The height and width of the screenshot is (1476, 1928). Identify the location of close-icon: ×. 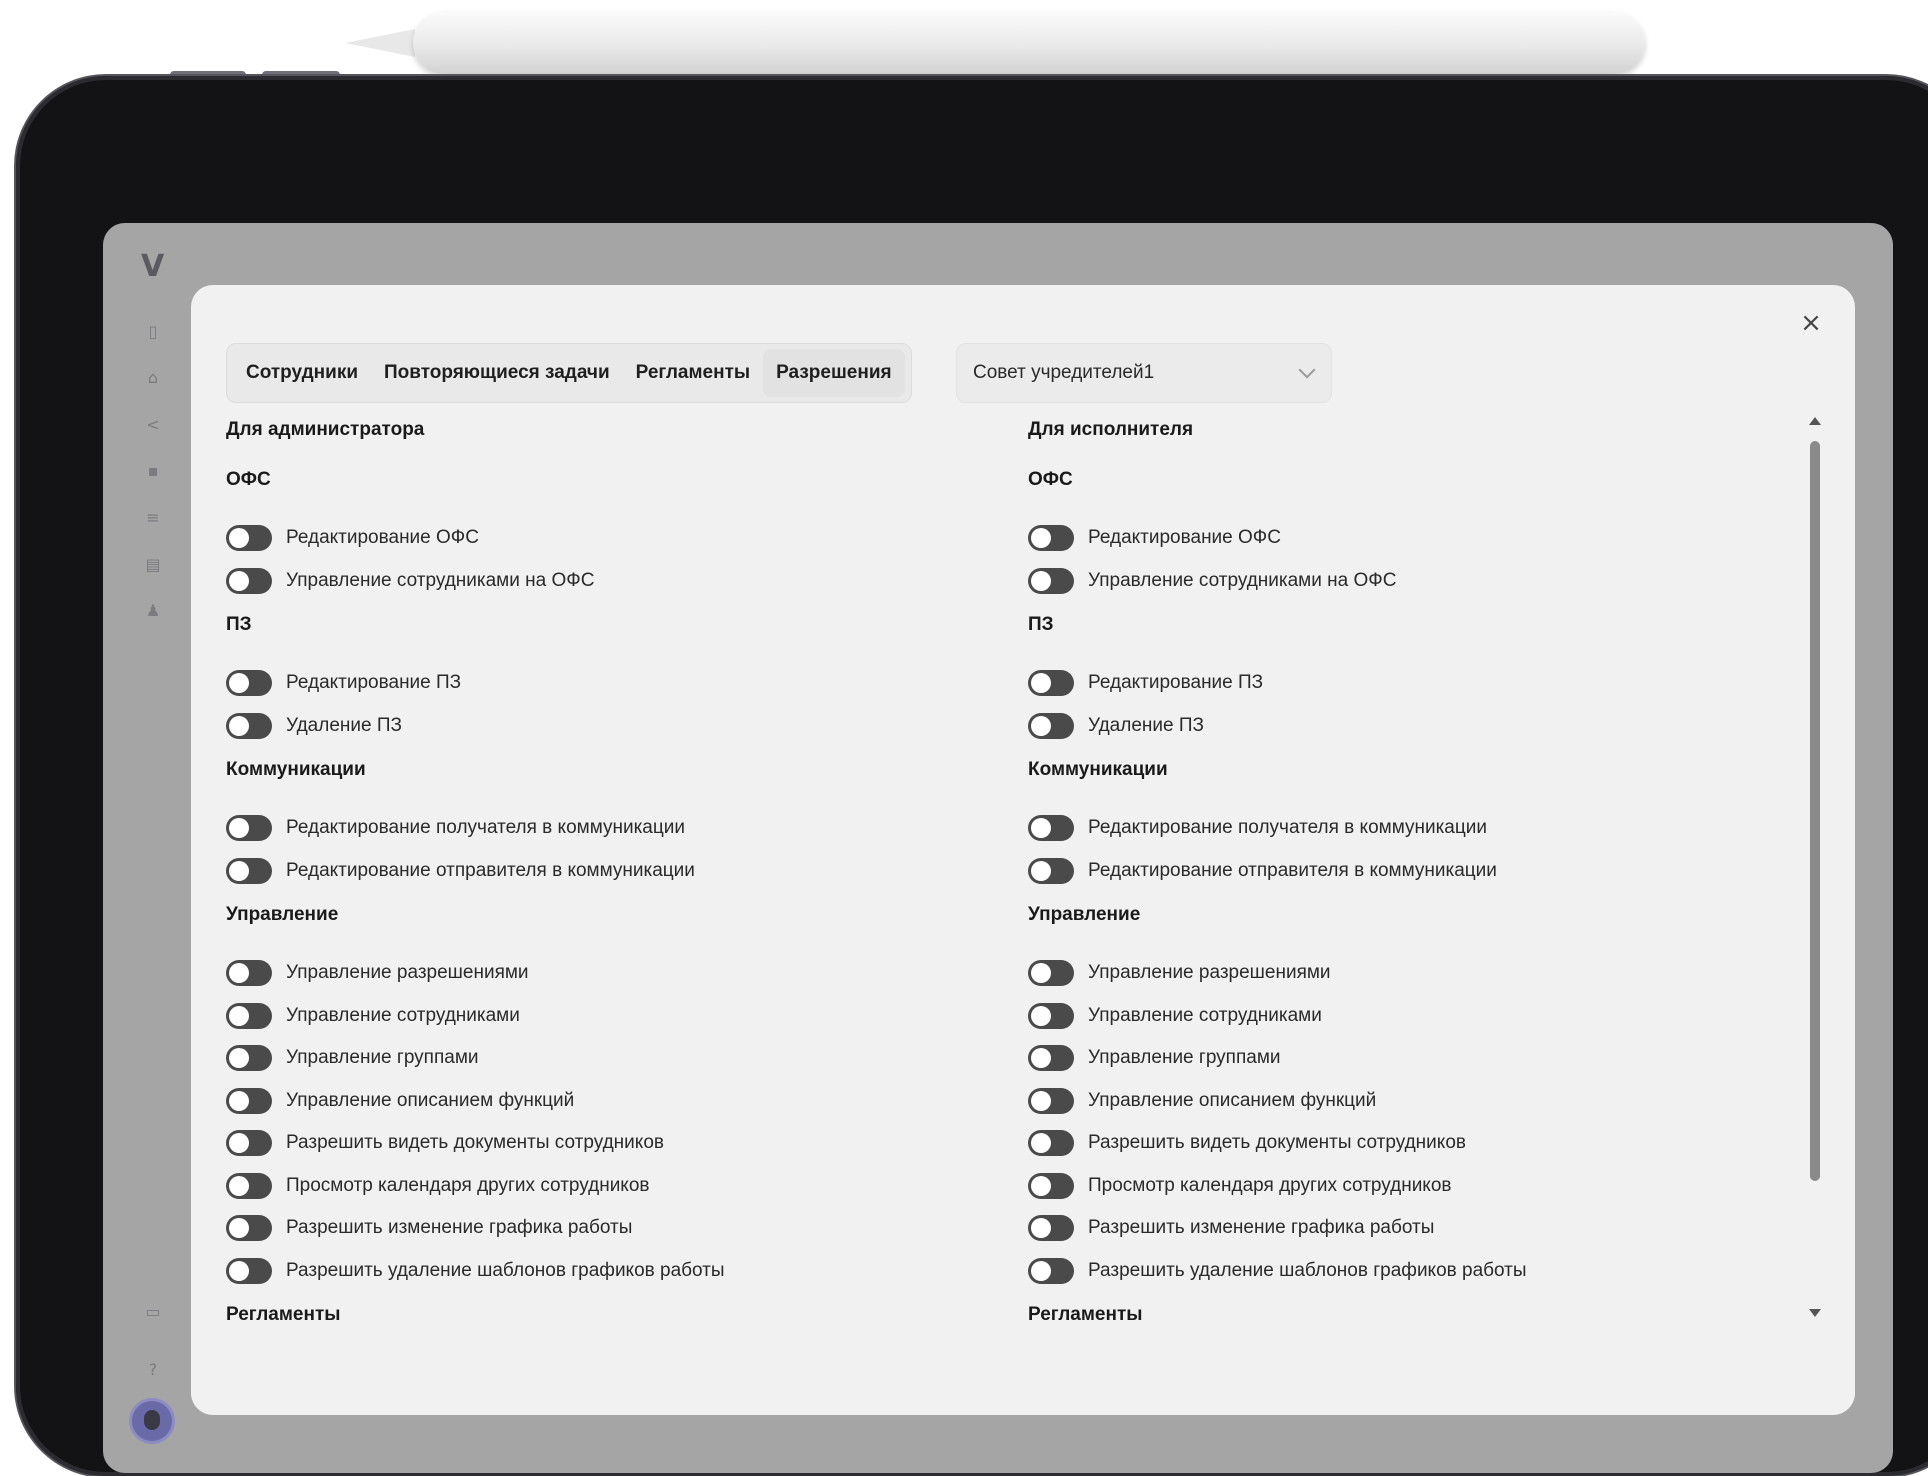
(1811, 323).